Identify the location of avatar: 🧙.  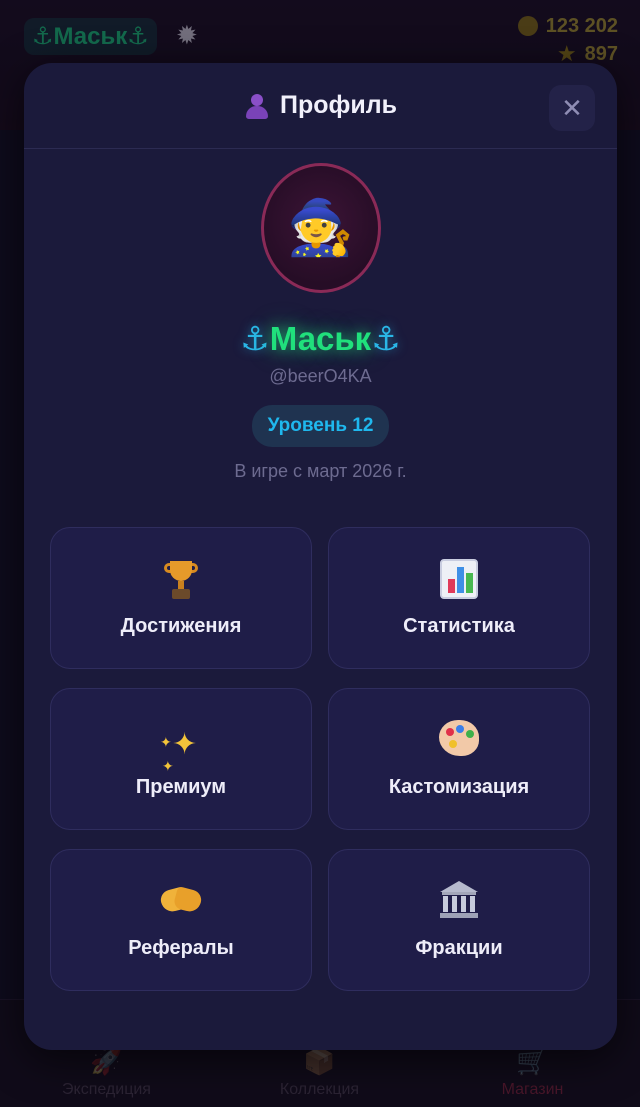
(320, 228).